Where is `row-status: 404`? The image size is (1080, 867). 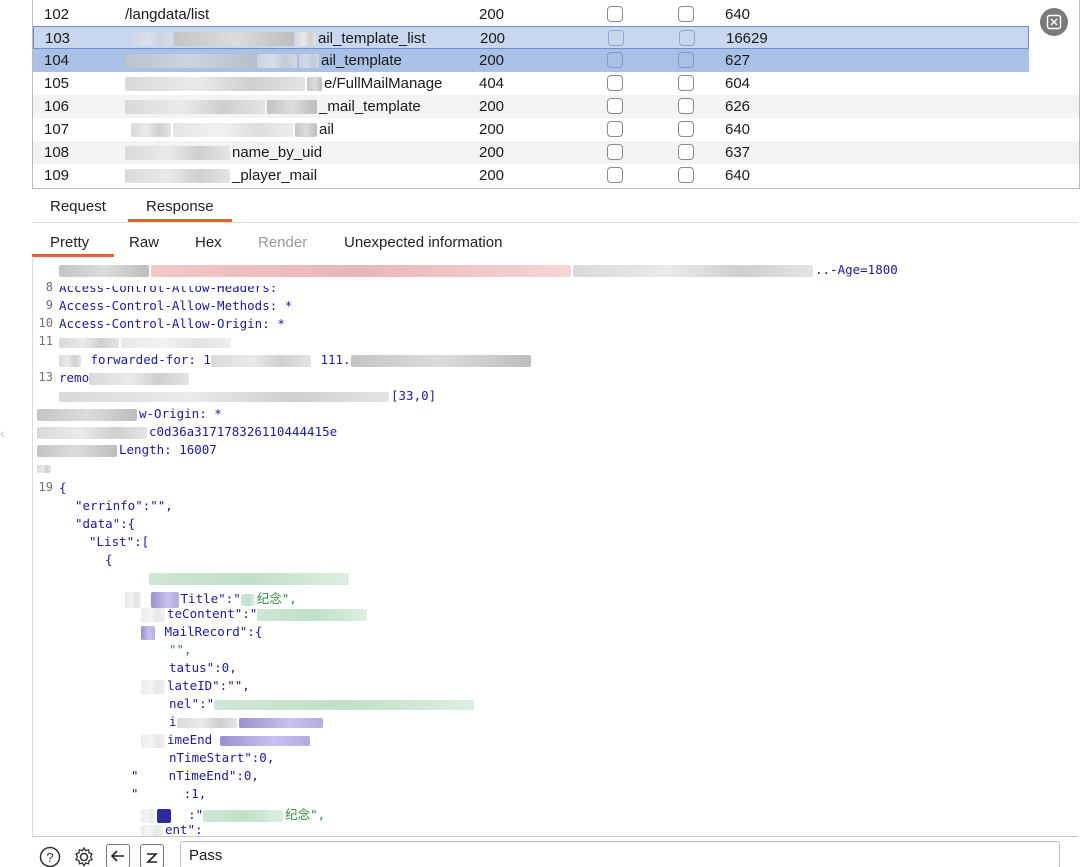
row-status: 404 is located at coordinates (492, 83).